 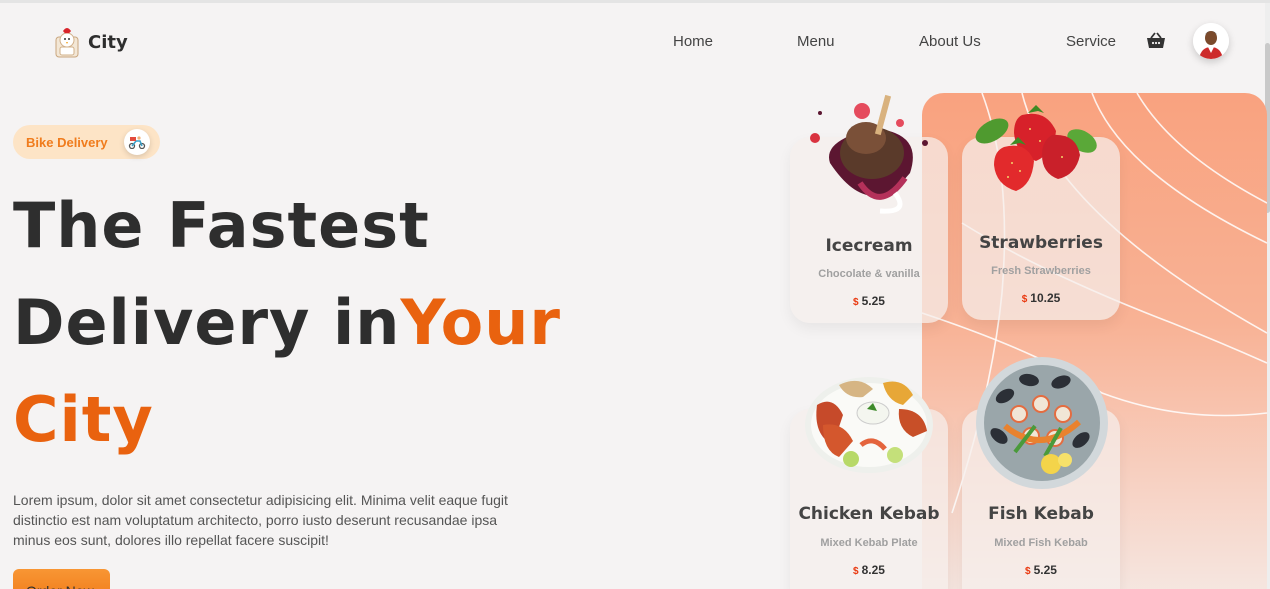 What do you see at coordinates (873, 570) in the screenshot?
I see `price-value: 8.25` at bounding box center [873, 570].